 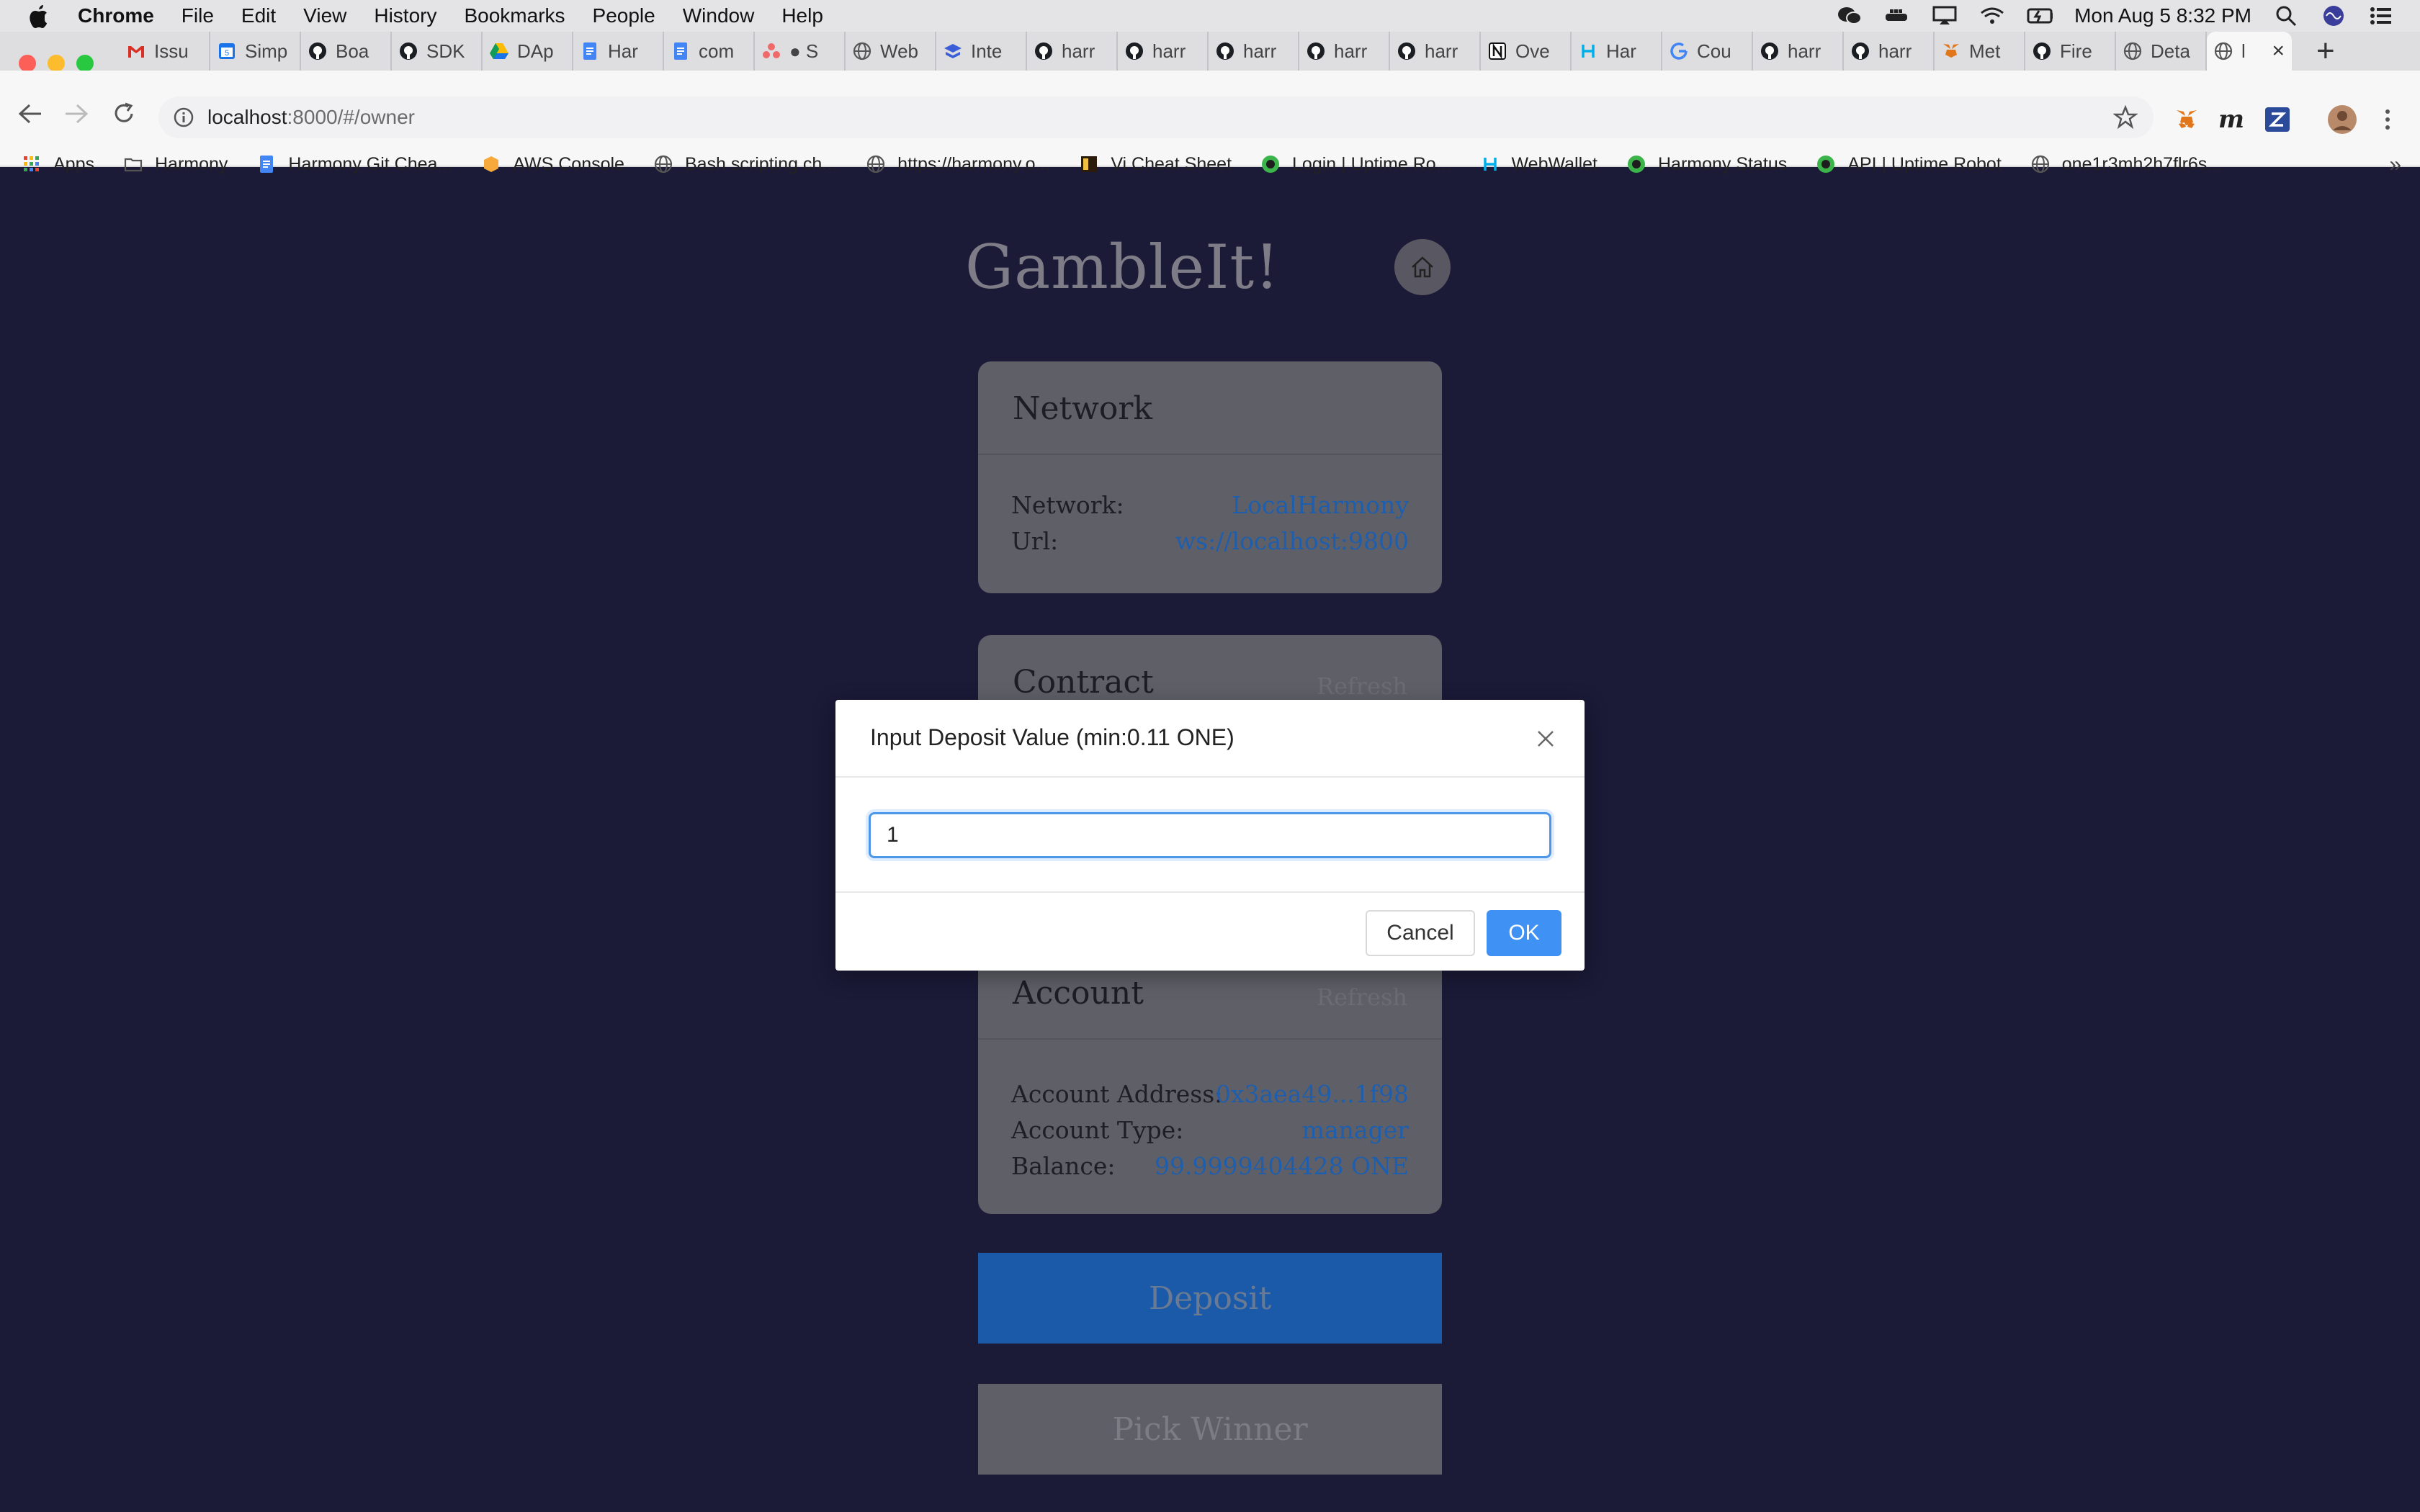 What do you see at coordinates (514, 15) in the screenshot?
I see `menu-bookmarks: Bookmarks` at bounding box center [514, 15].